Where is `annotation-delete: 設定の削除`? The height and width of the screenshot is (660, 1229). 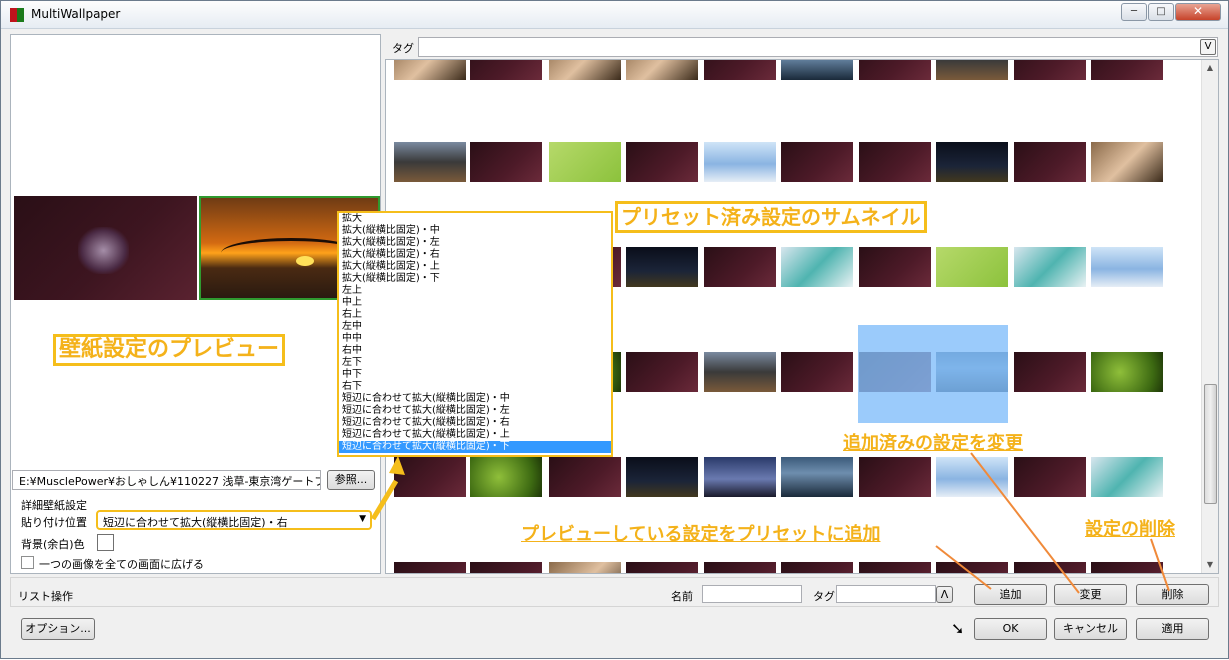 annotation-delete: 設定の削除 is located at coordinates (1130, 529).